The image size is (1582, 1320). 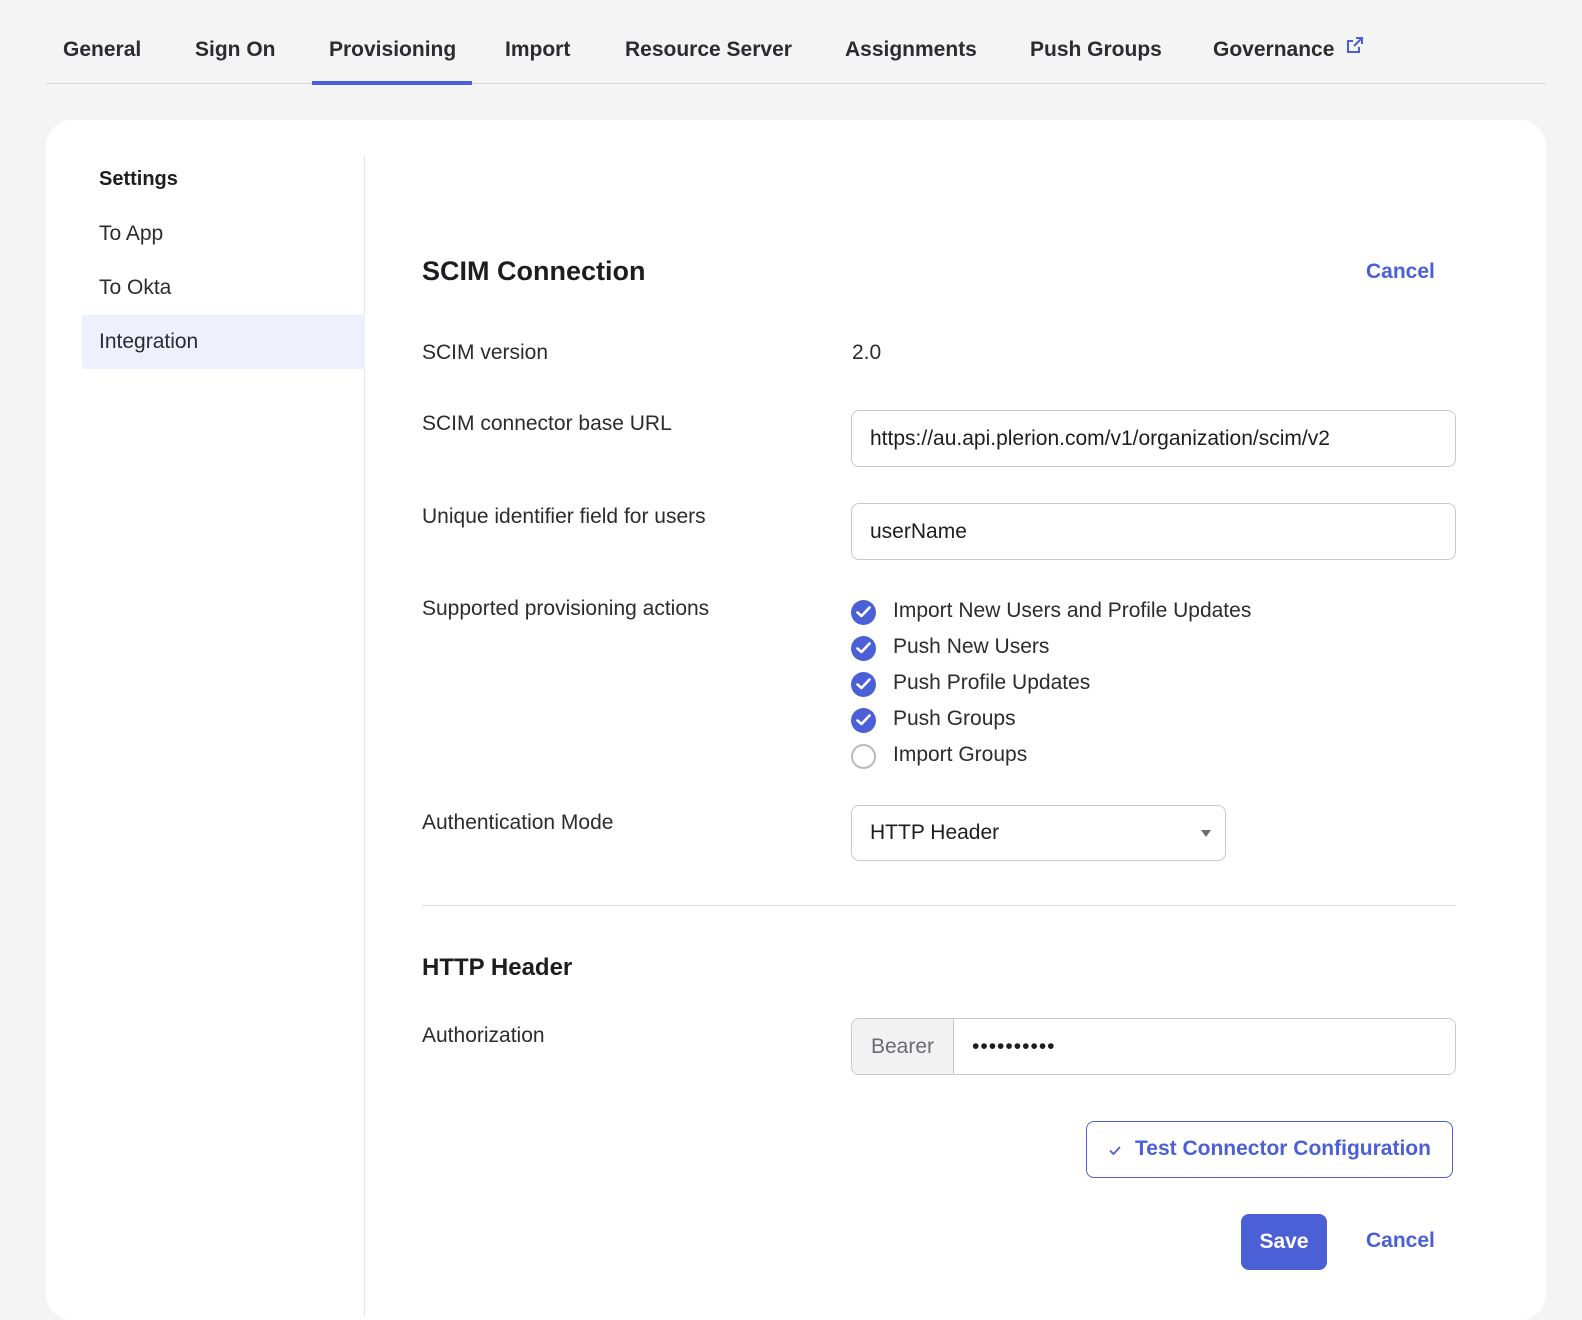 What do you see at coordinates (1400, 272) in the screenshot?
I see `header-cancel-button: Cancel` at bounding box center [1400, 272].